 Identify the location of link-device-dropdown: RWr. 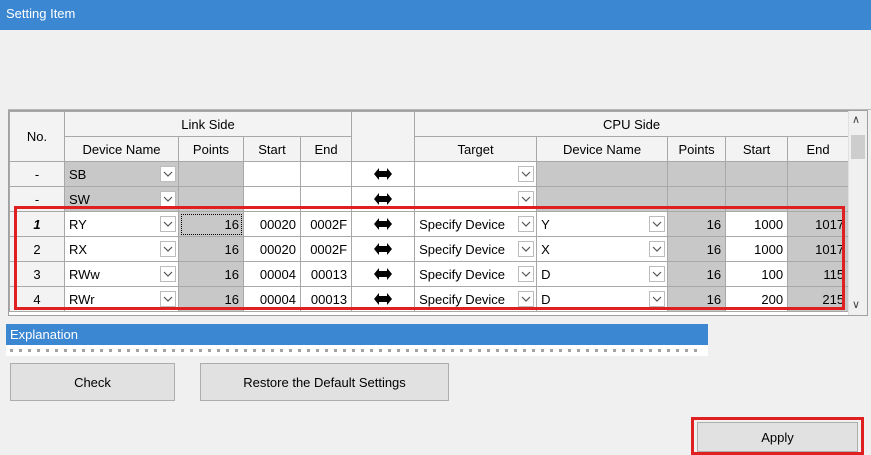
(121, 299).